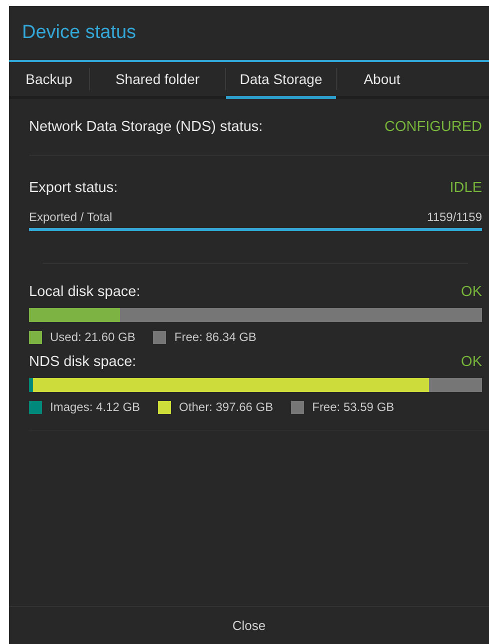 Image resolution: width=489 pixels, height=644 pixels. I want to click on disk-label: NDS disk space:, so click(82, 362).